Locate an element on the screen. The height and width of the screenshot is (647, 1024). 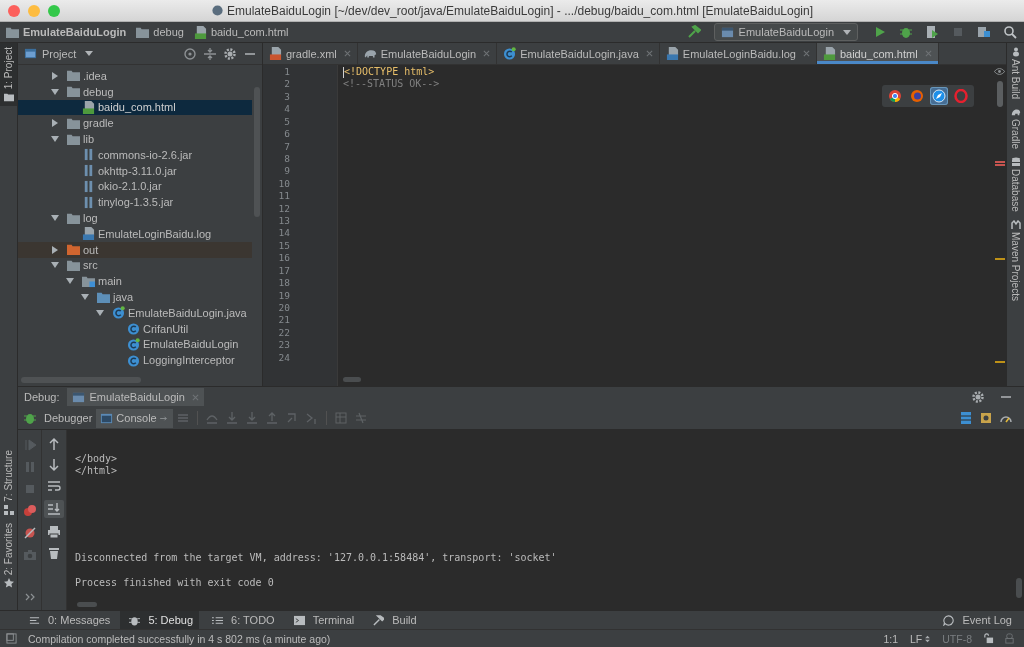
debug-tab: Console is located at coordinates (134, 418).